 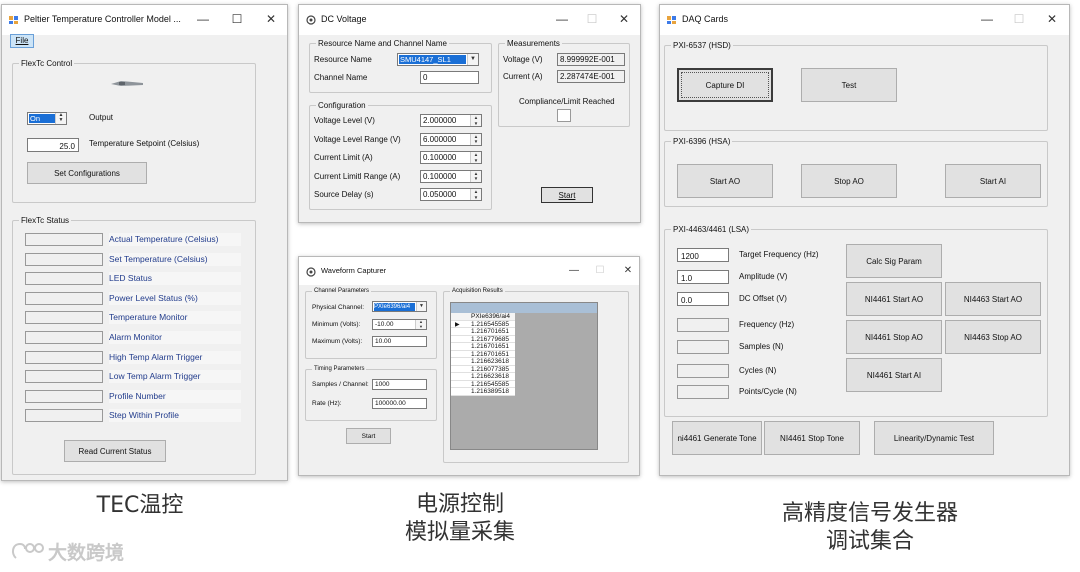 I want to click on hsd-group: PXI-6537 (HSD) Capture DI Test, so click(x=856, y=85).